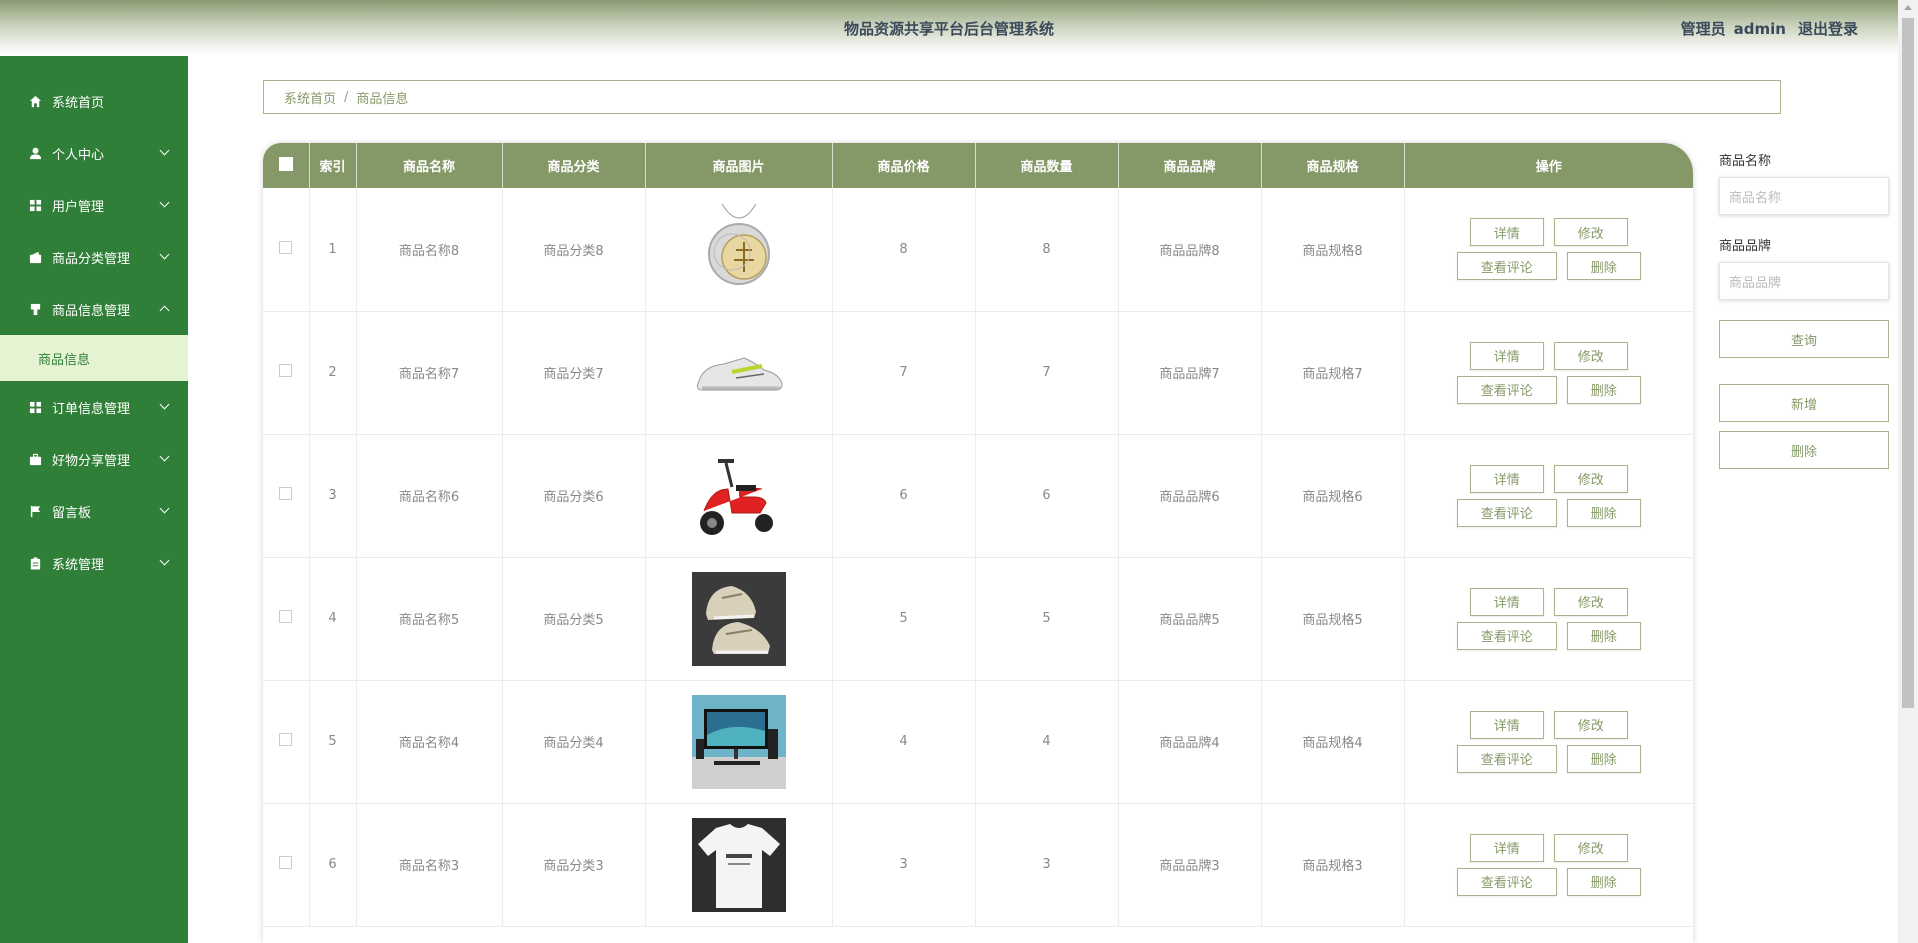 This screenshot has width=1918, height=943. Describe the element at coordinates (333, 865) in the screenshot. I see `index-cell: 6` at that location.